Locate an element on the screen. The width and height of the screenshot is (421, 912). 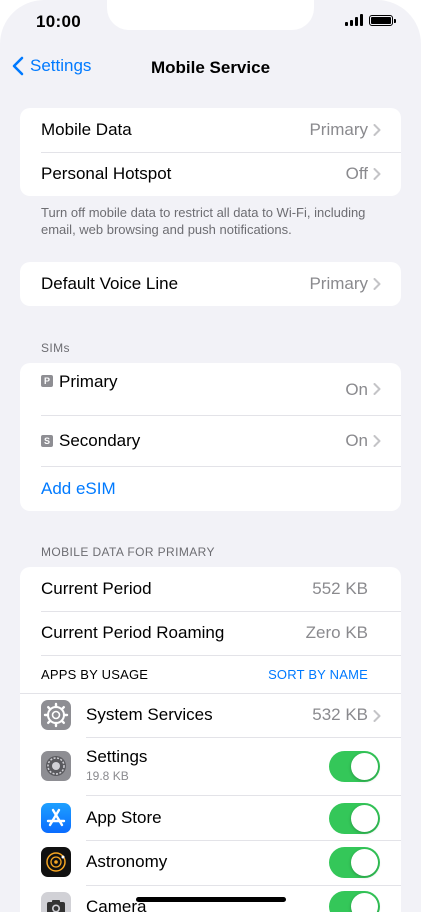
mobile-data-group: Mobile Data Primary Personal Hotspot Off is located at coordinates (210, 152).